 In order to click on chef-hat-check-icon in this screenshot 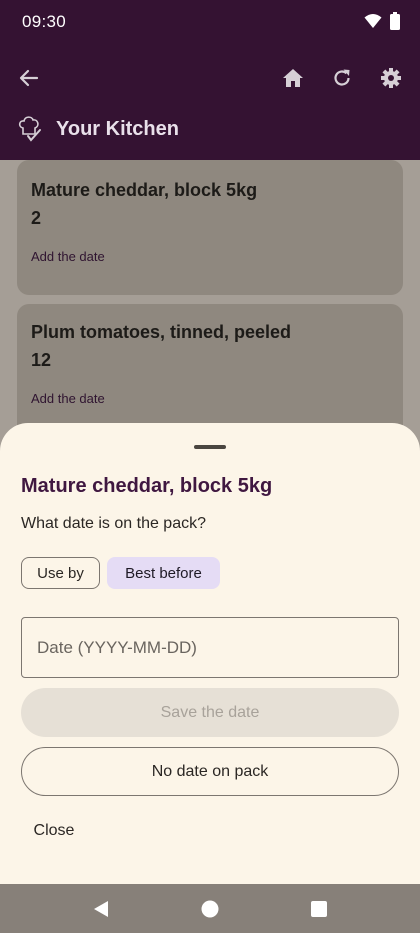, I will do `click(29, 129)`.